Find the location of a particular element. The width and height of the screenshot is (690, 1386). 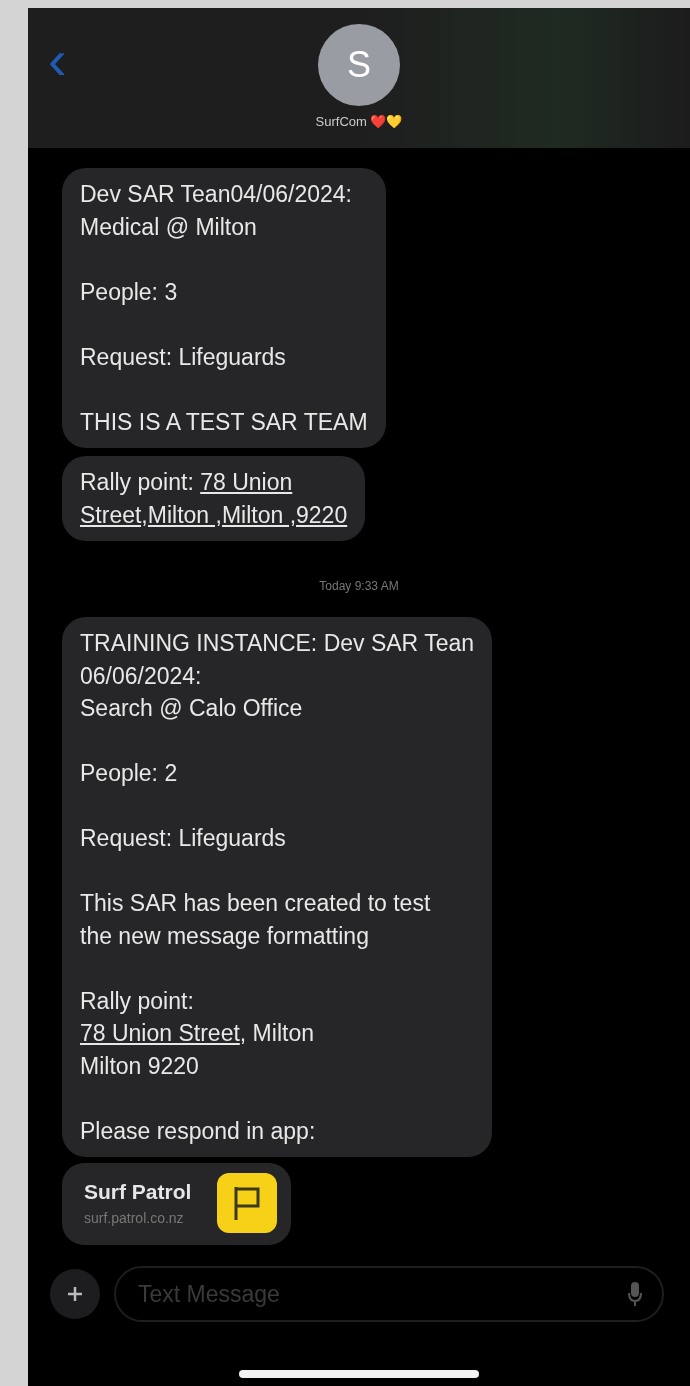

message-text: This SAR has been created to test the new message formatting is located at coordinates (256, 920).